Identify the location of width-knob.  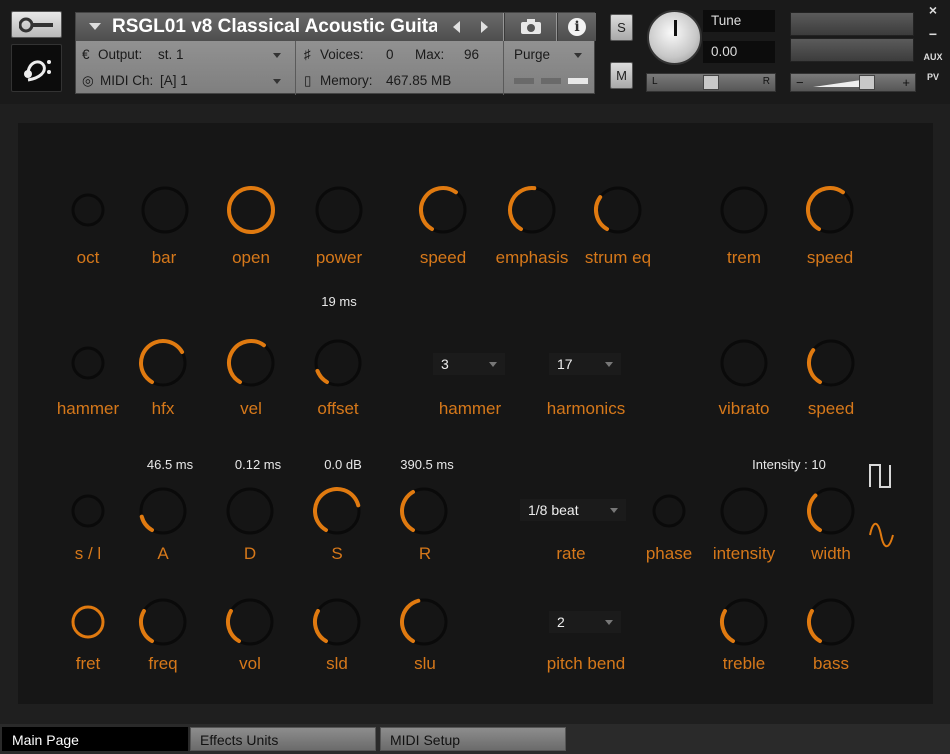
(831, 511).